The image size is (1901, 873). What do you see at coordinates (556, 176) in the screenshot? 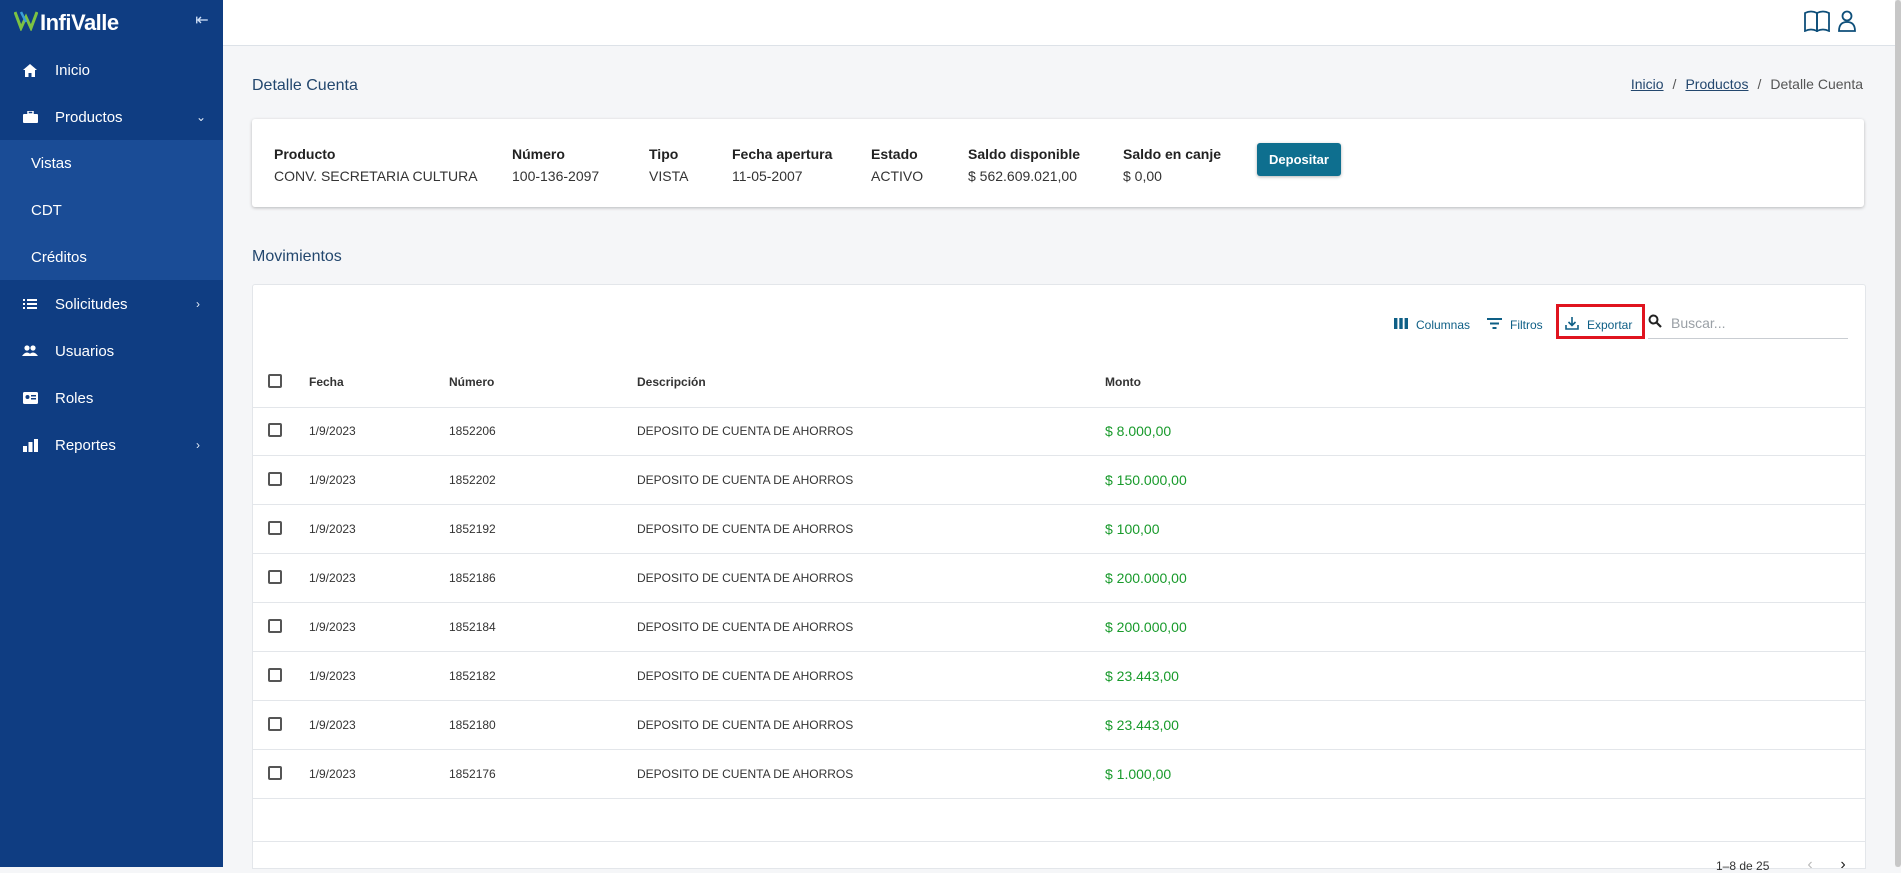
I see `field-value: 100-136-2097` at bounding box center [556, 176].